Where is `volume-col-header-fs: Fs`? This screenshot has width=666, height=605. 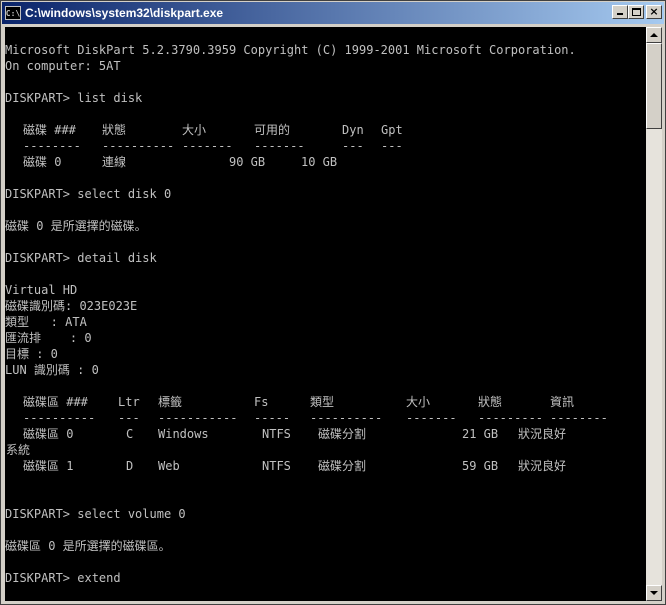
volume-col-header-fs: Fs is located at coordinates (261, 402).